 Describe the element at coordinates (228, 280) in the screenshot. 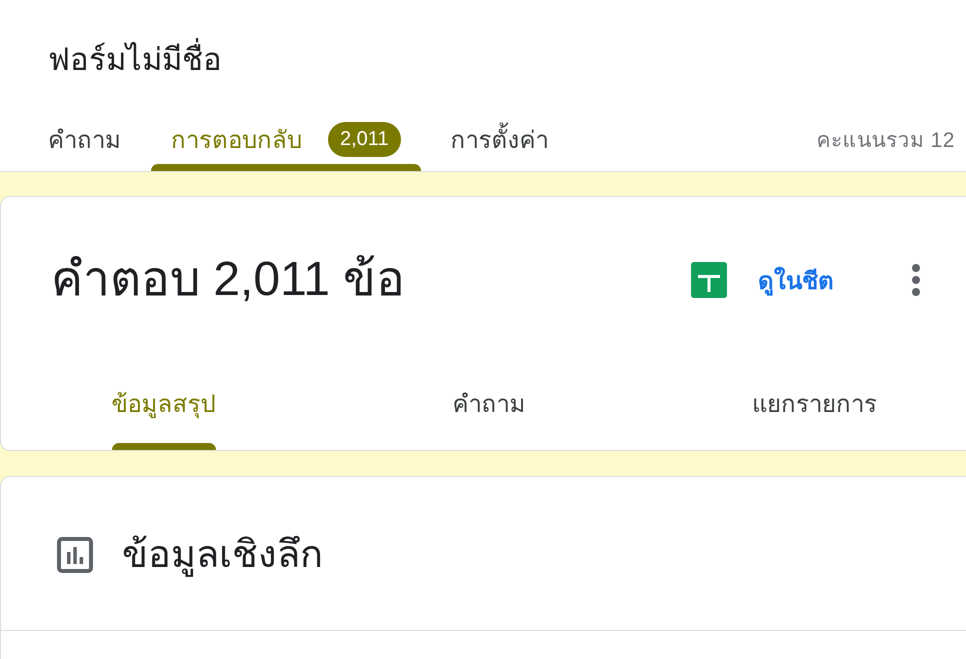

I see `responses-heading: คำตอบ 2,011 ข้อ` at that location.